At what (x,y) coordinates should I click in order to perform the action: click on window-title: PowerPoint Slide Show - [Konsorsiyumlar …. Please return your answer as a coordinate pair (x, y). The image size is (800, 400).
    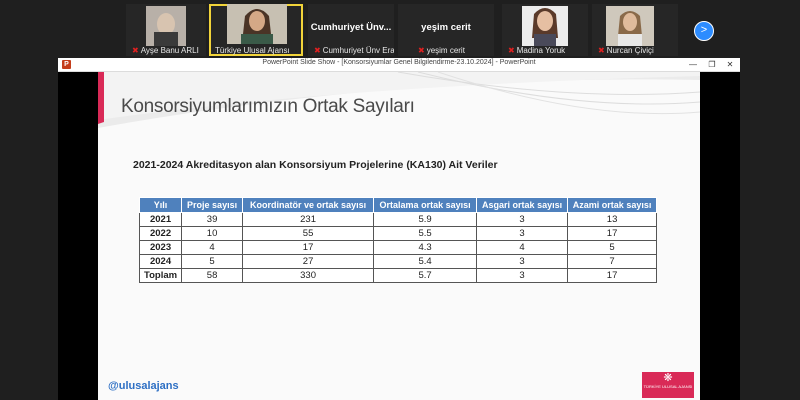
    Looking at the image, I should click on (399, 62).